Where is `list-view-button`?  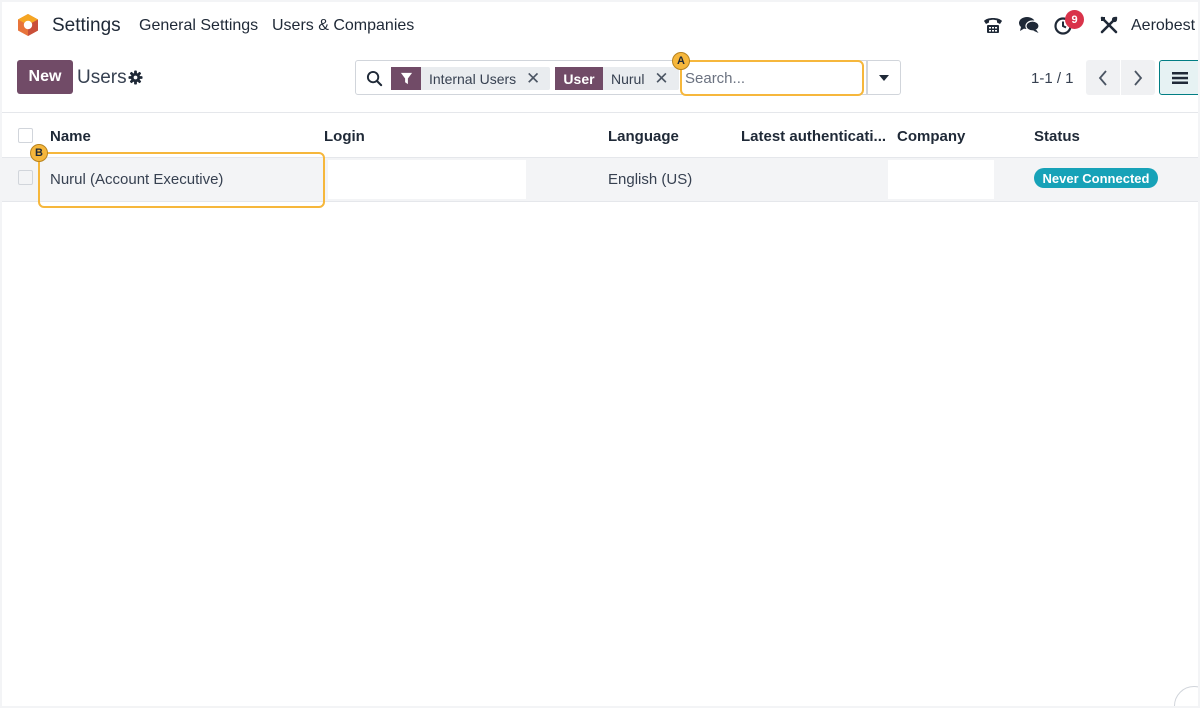
list-view-button is located at coordinates (1178, 77).